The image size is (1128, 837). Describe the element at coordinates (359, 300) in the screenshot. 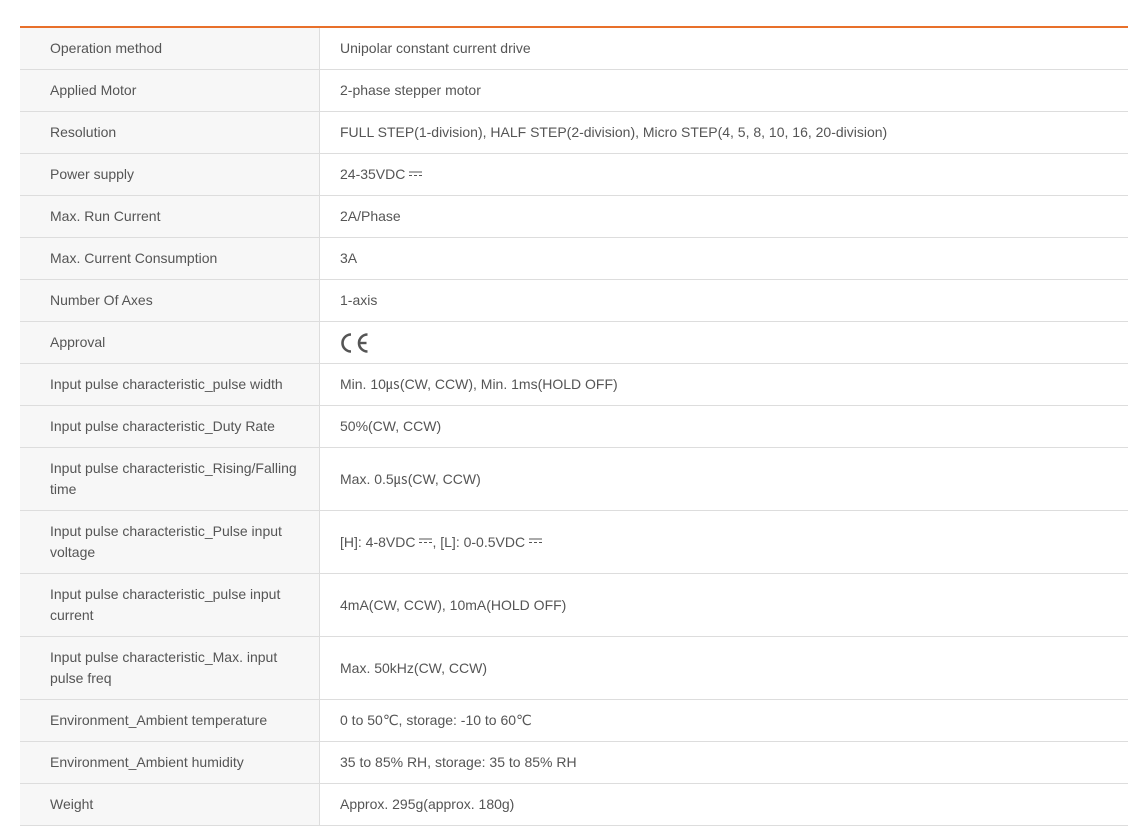

I see `spec-value: 1-axis` at that location.